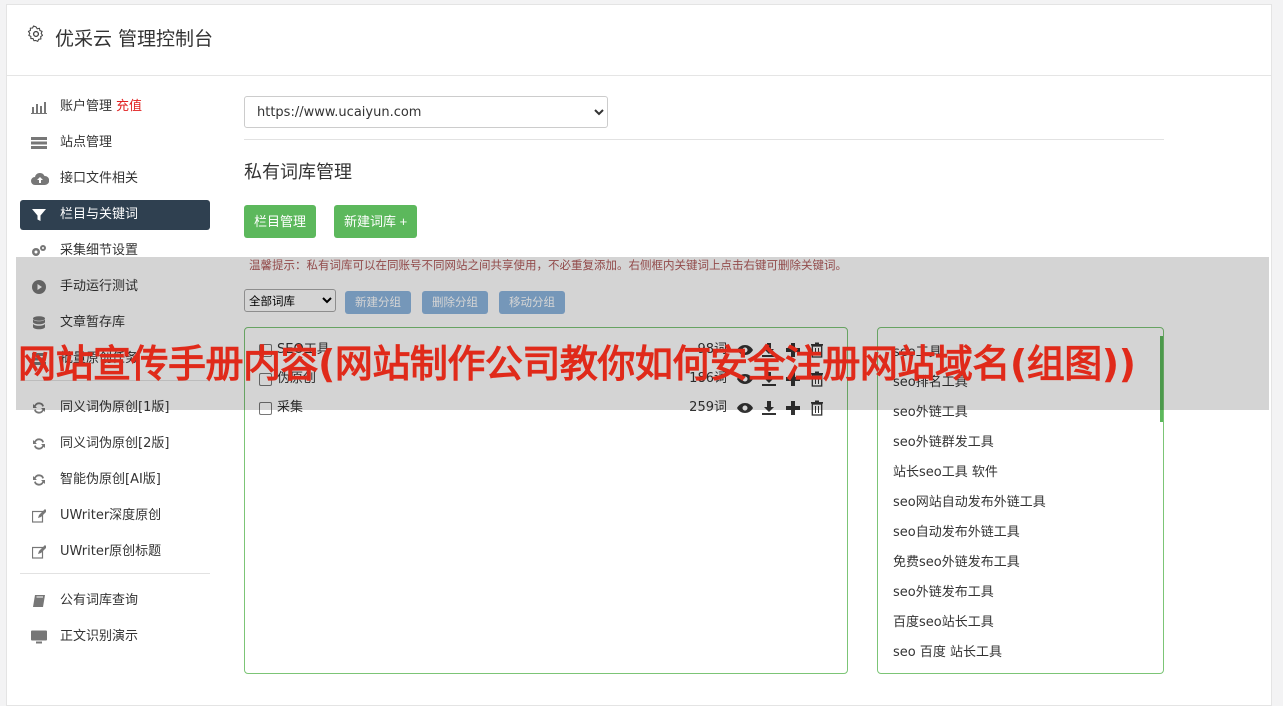 The image size is (1283, 706). Describe the element at coordinates (39, 107) in the screenshot. I see `bar-chart-icon` at that location.